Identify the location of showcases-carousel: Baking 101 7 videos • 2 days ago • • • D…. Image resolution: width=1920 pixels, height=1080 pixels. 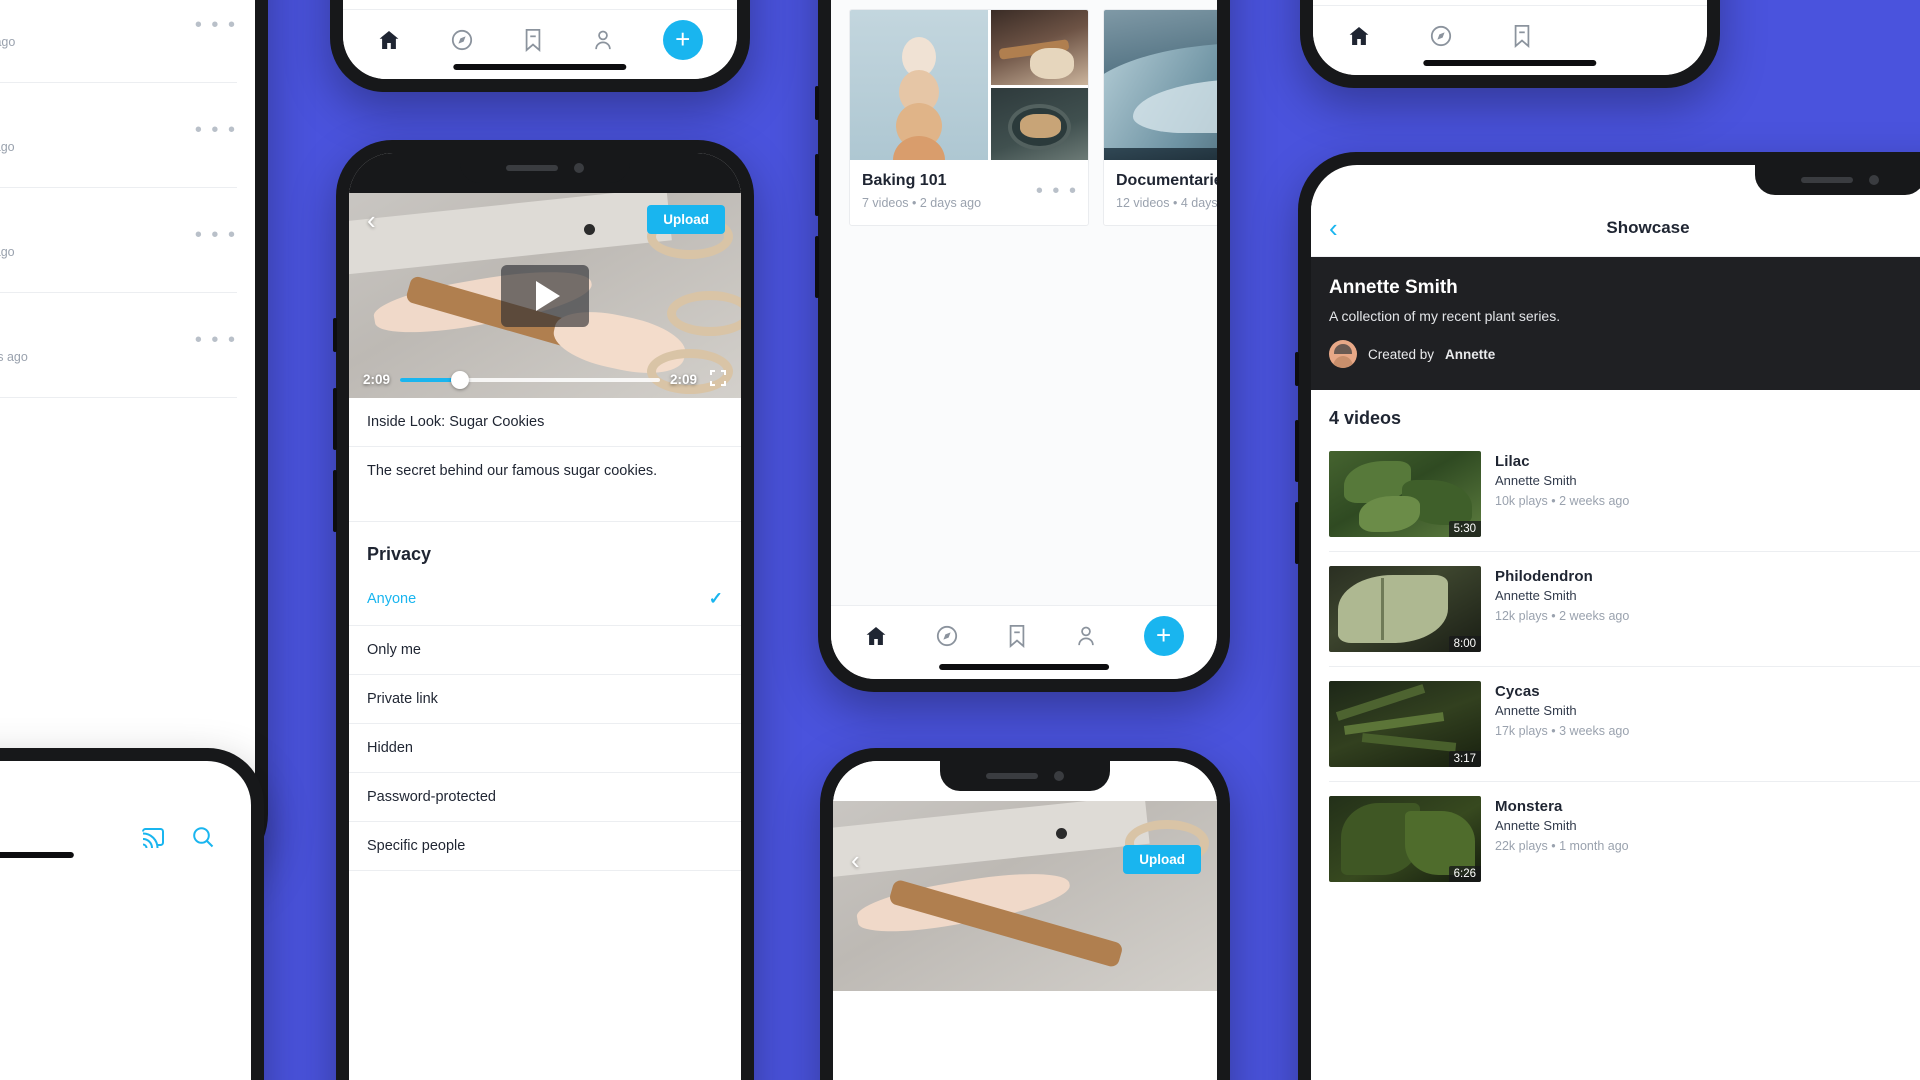
(1024, 120).